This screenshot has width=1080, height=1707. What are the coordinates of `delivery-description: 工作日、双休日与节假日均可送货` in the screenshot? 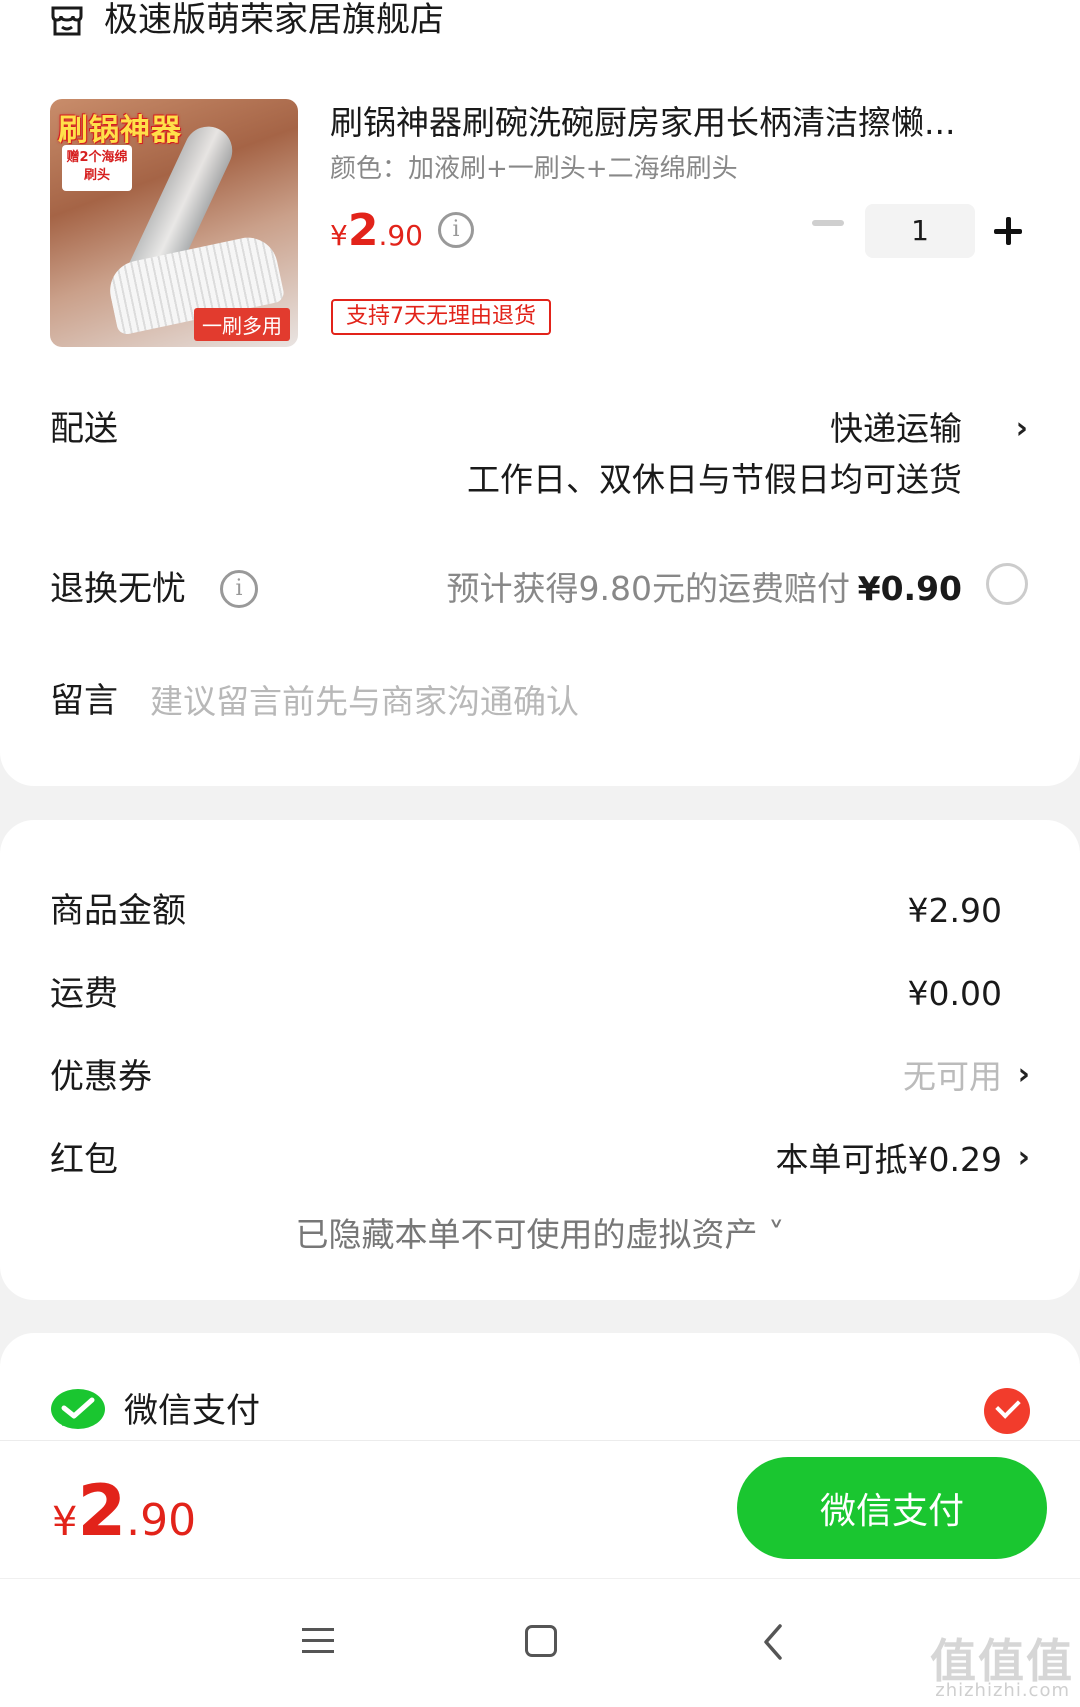 It's located at (714, 479).